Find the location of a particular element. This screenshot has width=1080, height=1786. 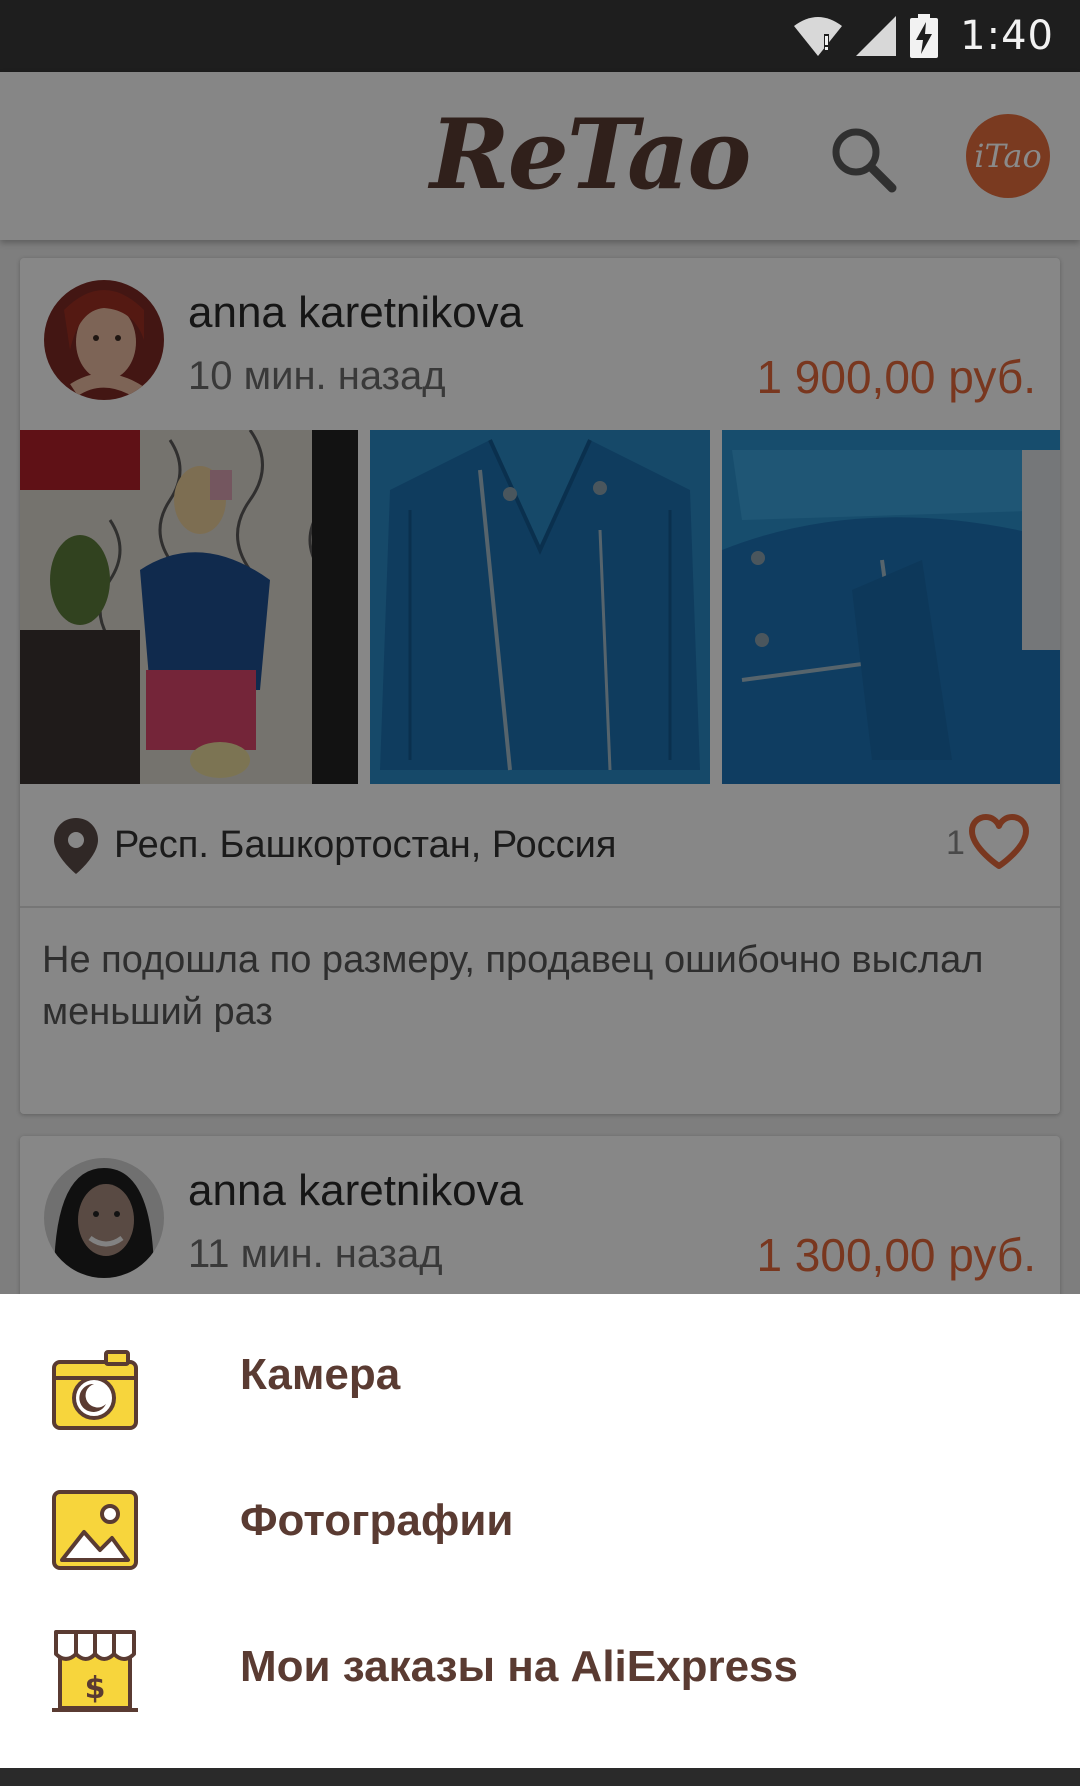

sheet-item-photos: Фотографии is located at coordinates (540, 1510).